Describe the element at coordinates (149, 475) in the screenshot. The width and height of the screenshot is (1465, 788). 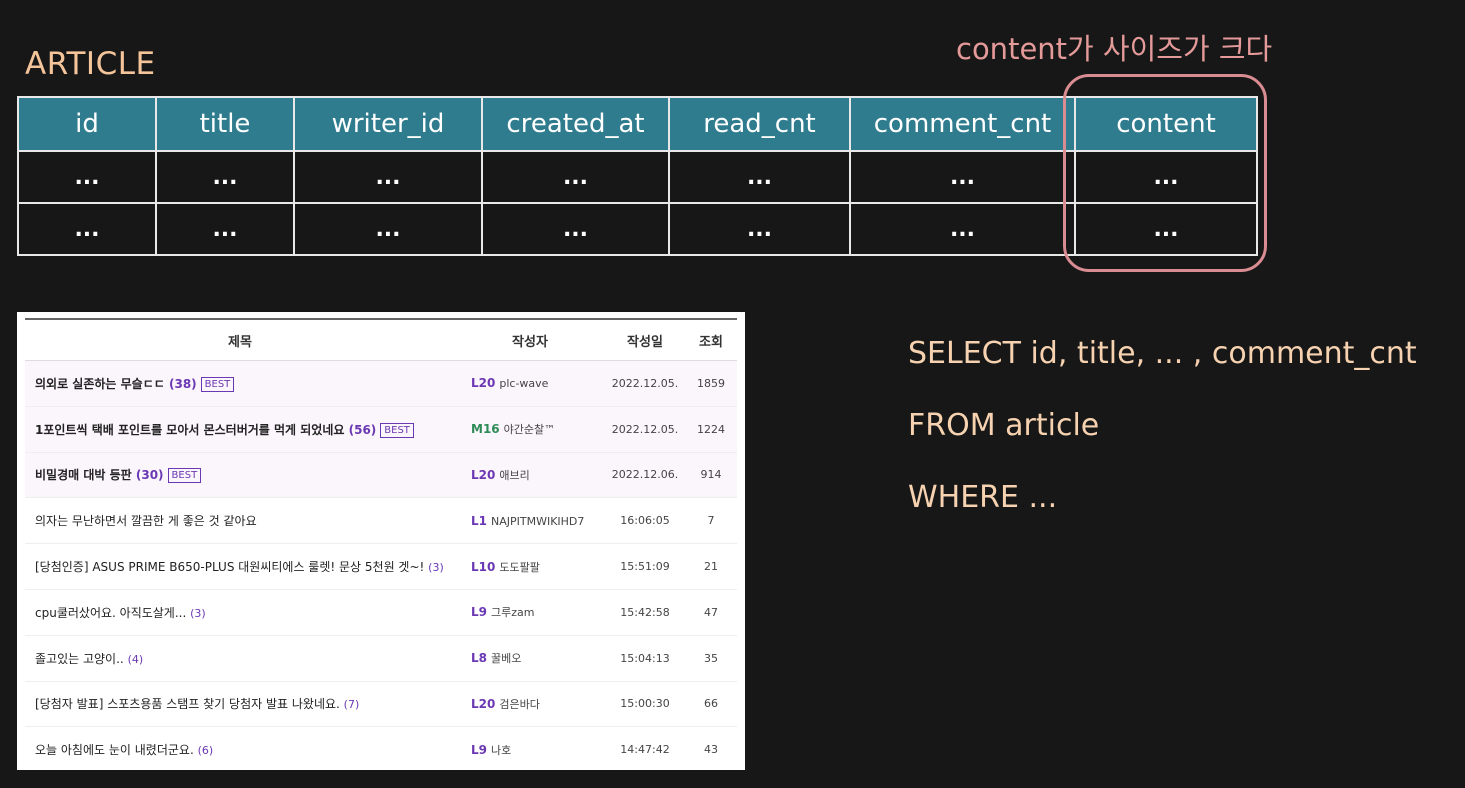
I see `comment-count: (30)` at that location.